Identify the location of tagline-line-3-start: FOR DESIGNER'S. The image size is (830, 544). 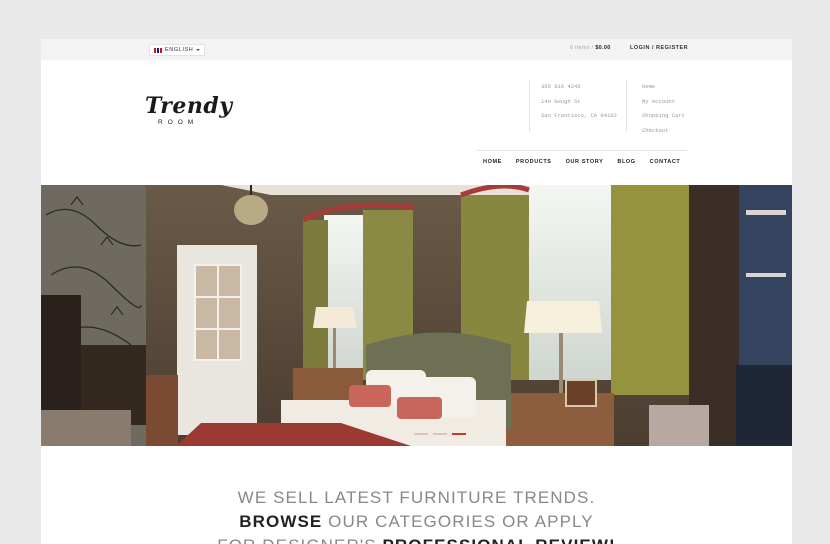
(299, 540).